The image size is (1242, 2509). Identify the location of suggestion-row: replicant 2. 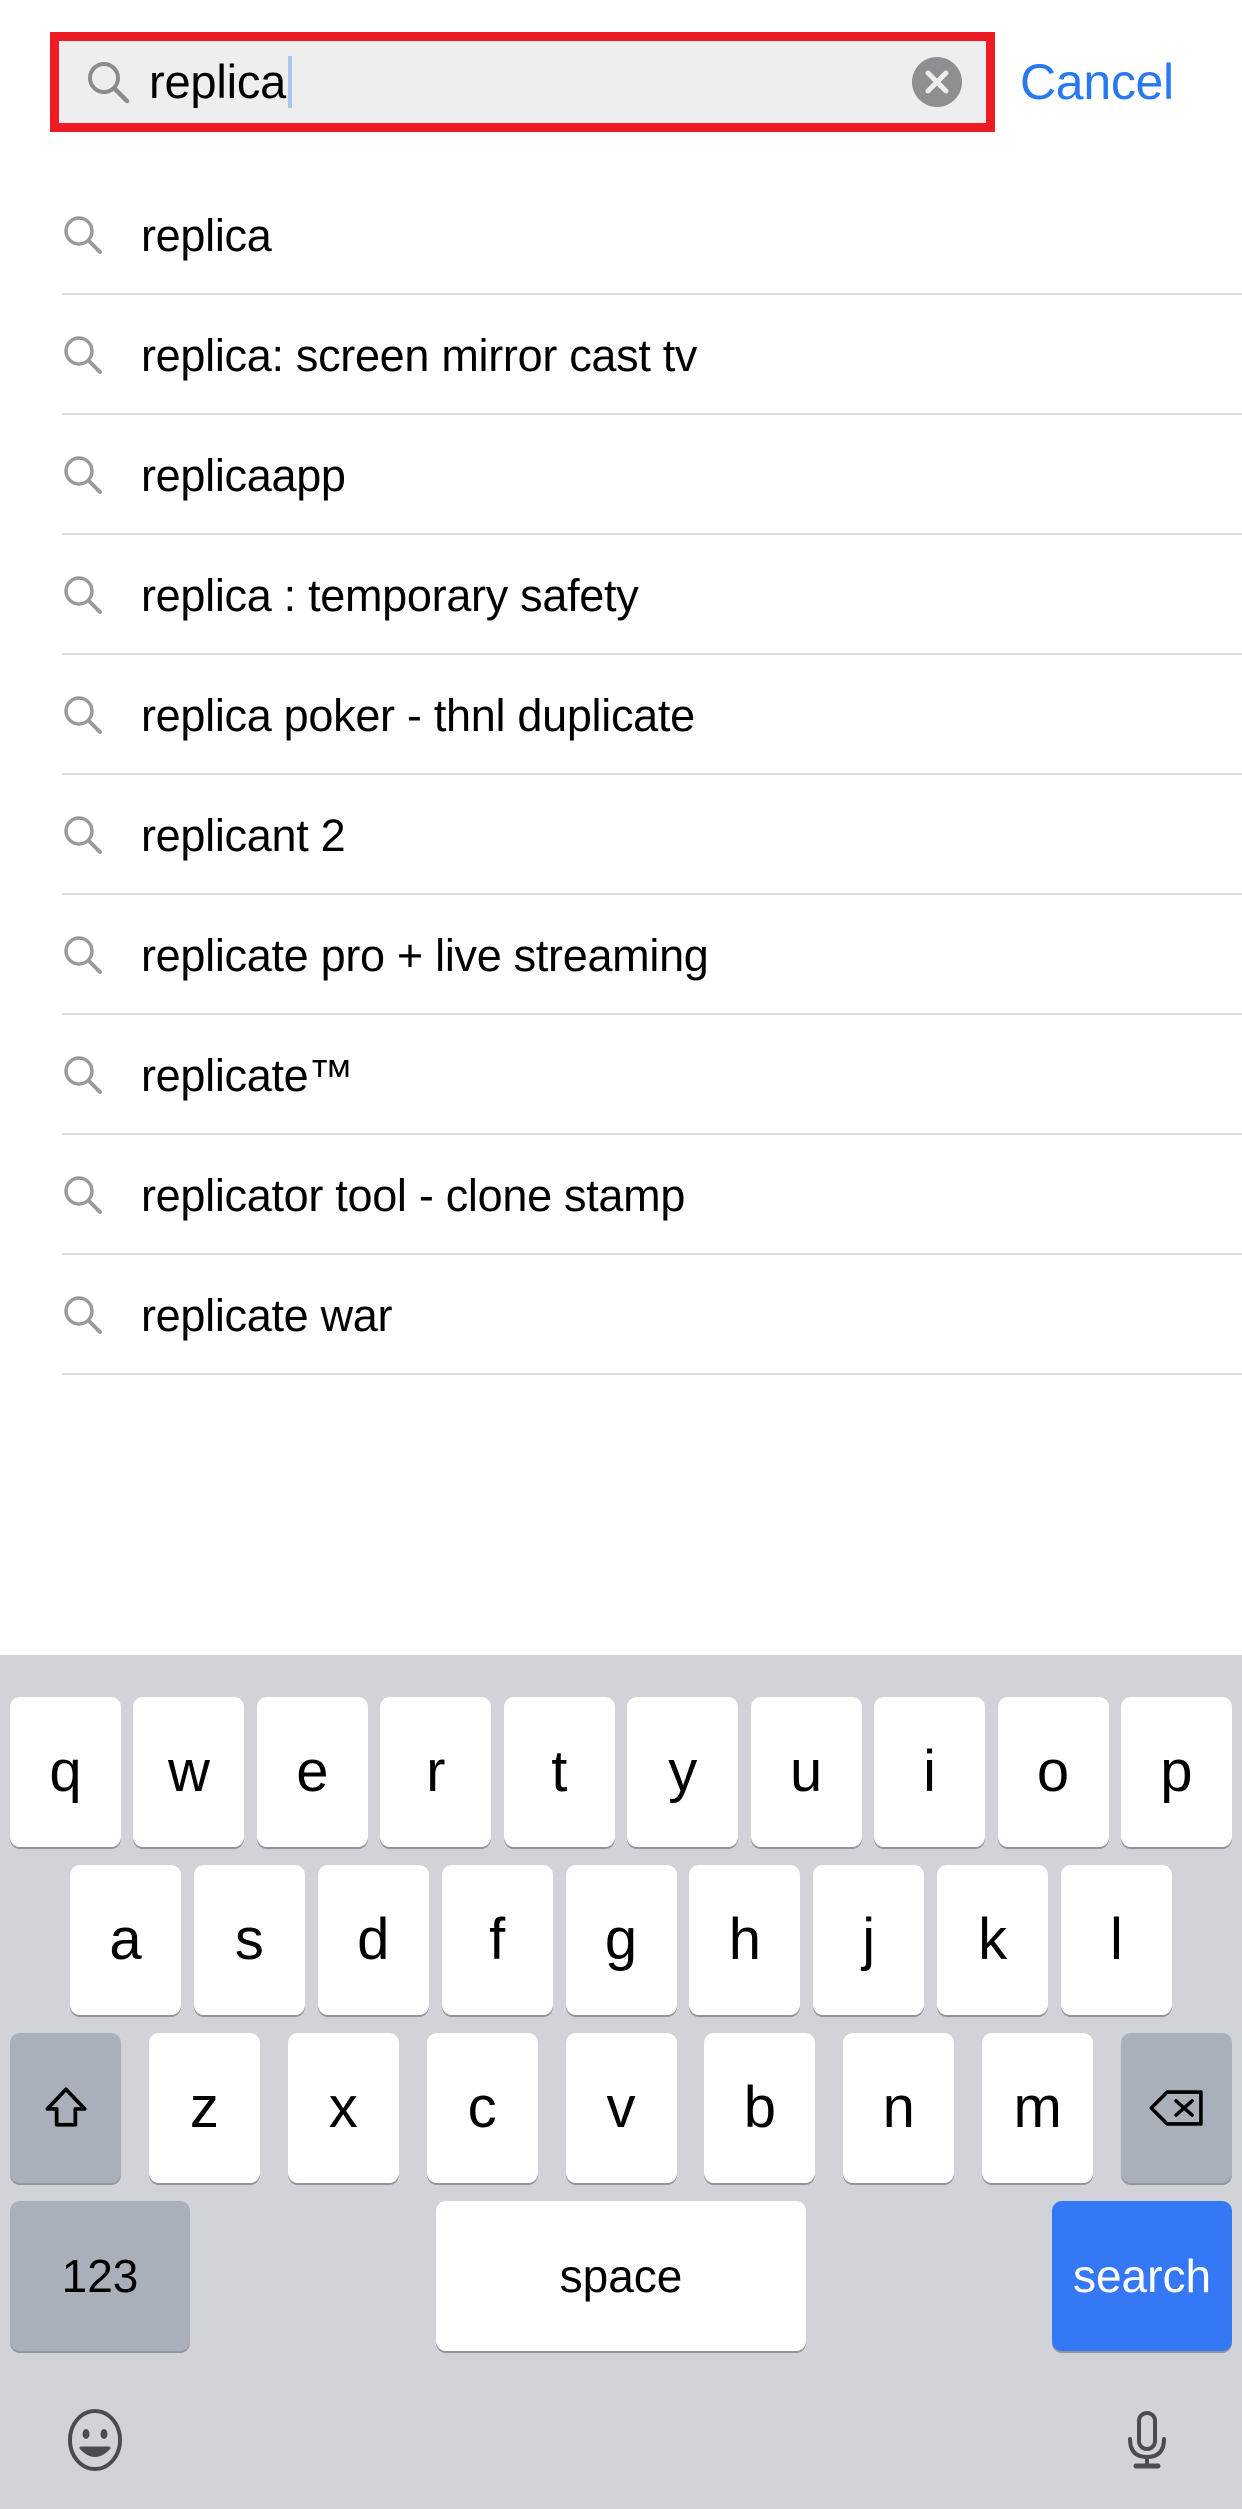
(621, 835).